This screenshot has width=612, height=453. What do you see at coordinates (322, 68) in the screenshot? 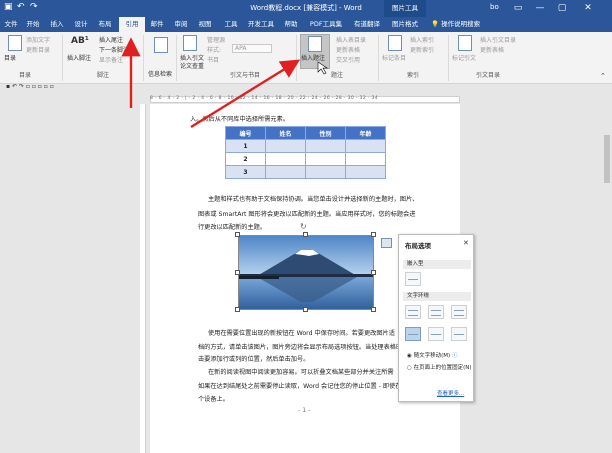
I see `mouse-cursor-icon` at bounding box center [322, 68].